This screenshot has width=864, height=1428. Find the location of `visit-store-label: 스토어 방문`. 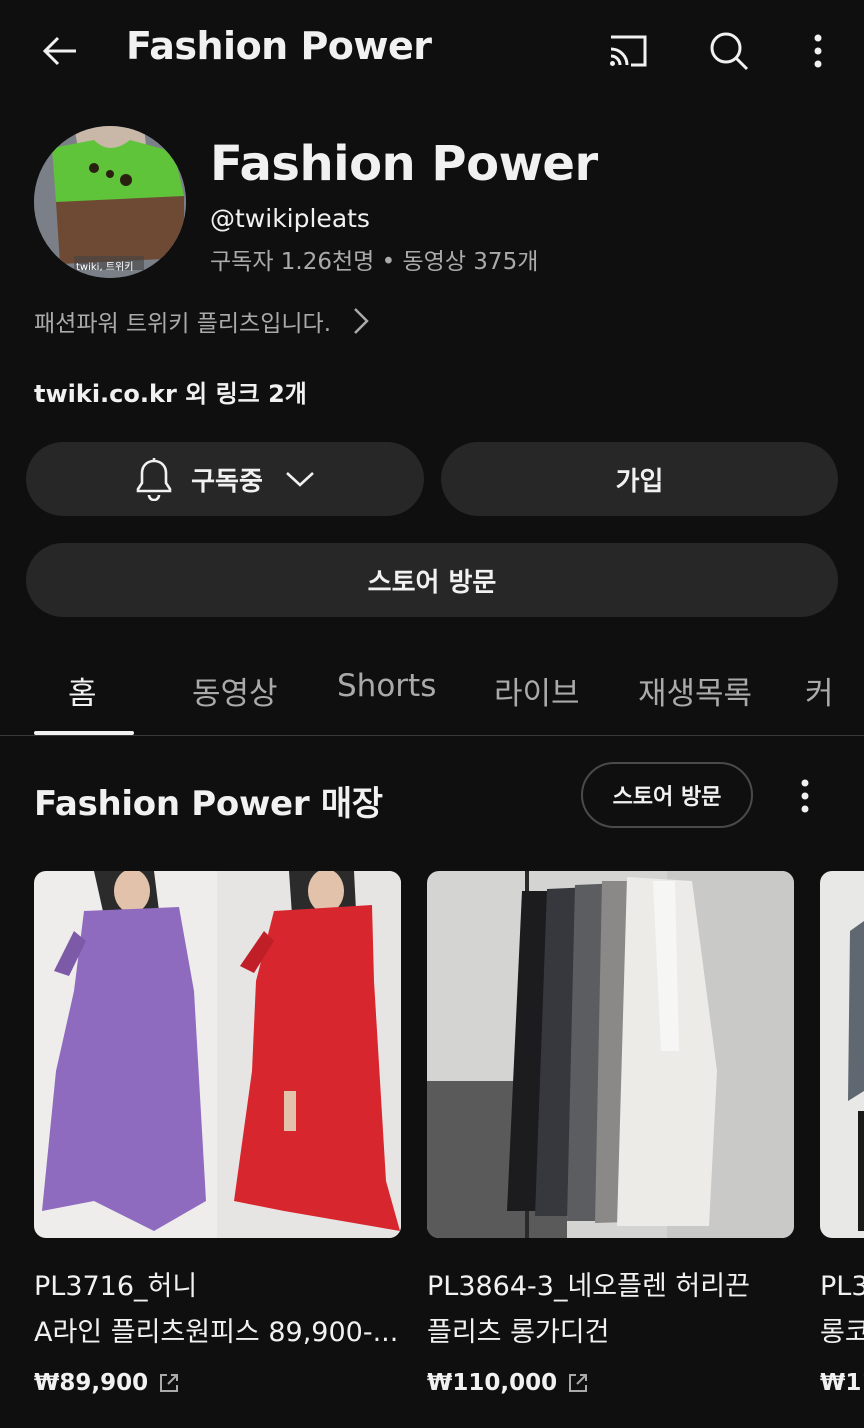

visit-store-label: 스토어 방문 is located at coordinates (432, 582).